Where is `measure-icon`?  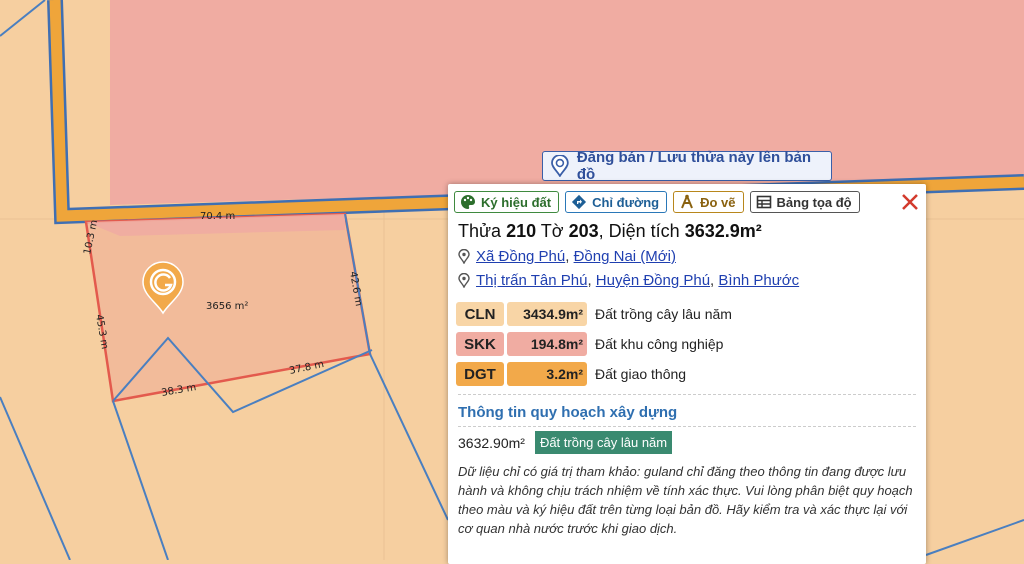 measure-icon is located at coordinates (687, 201).